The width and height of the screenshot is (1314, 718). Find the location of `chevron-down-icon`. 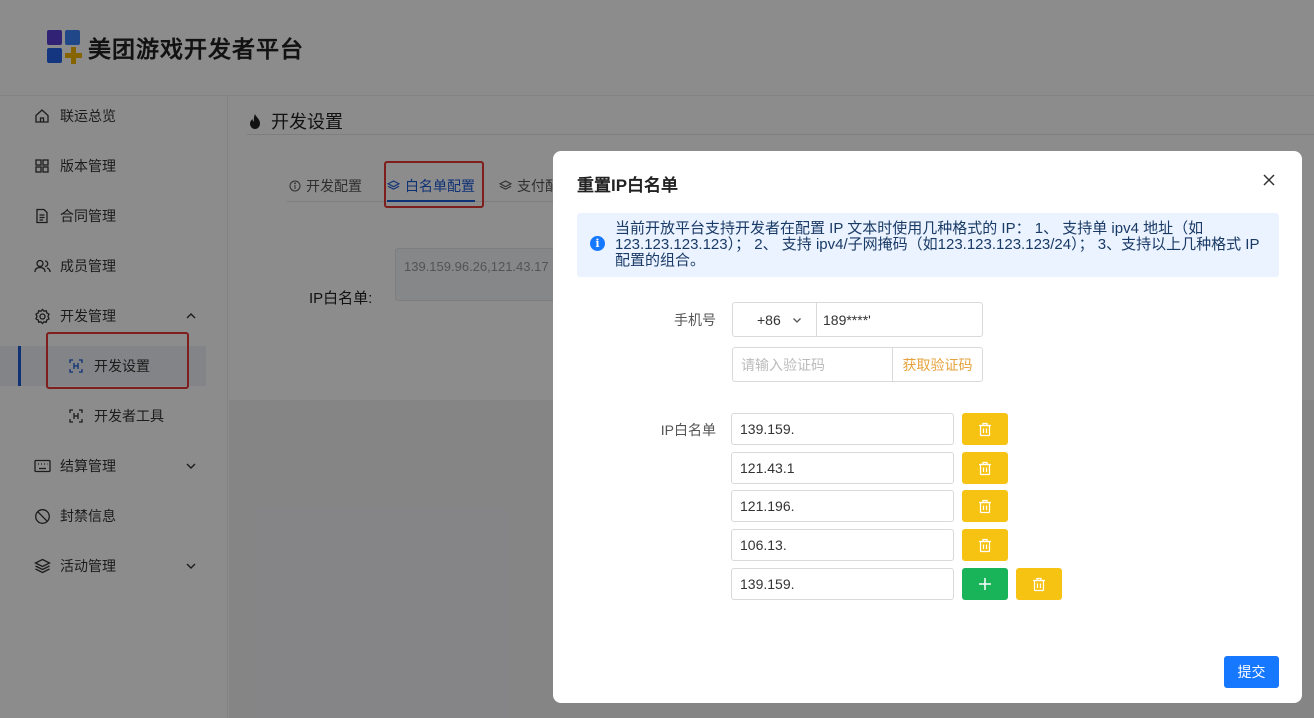

chevron-down-icon is located at coordinates (797, 320).